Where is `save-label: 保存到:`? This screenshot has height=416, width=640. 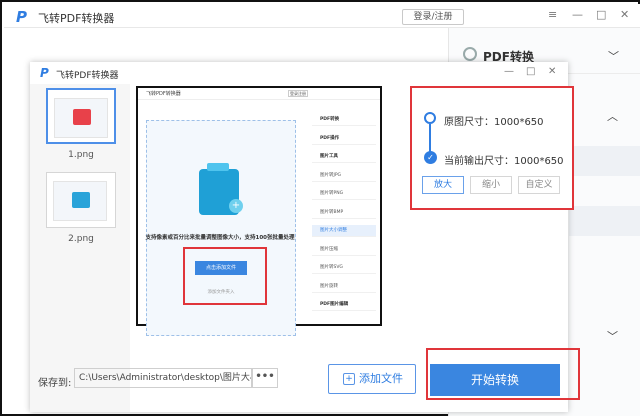
save-label: 保存到: is located at coordinates (55, 383).